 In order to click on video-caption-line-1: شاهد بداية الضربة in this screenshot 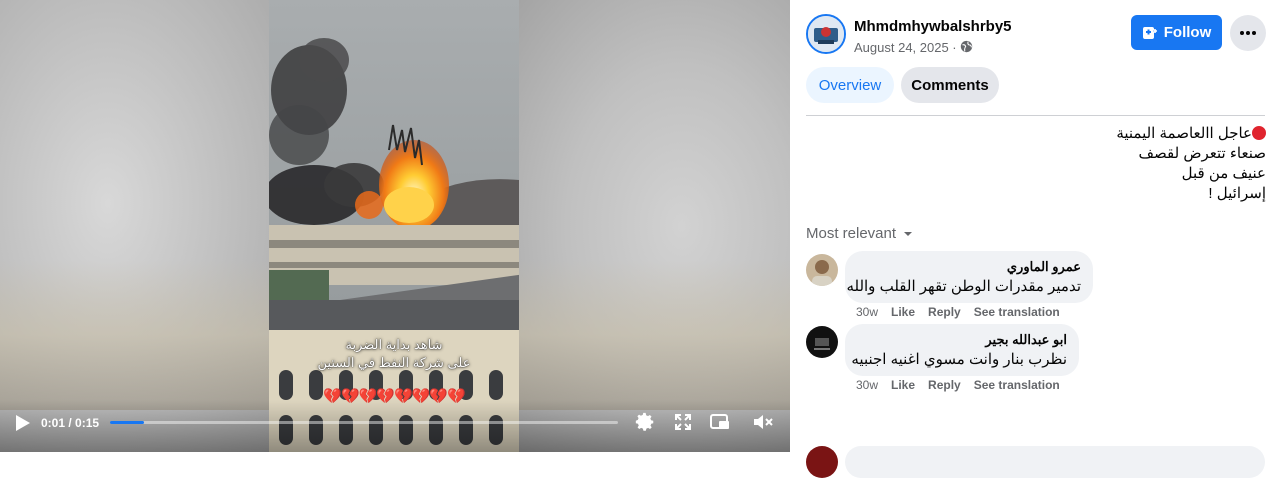, I will do `click(394, 344)`.